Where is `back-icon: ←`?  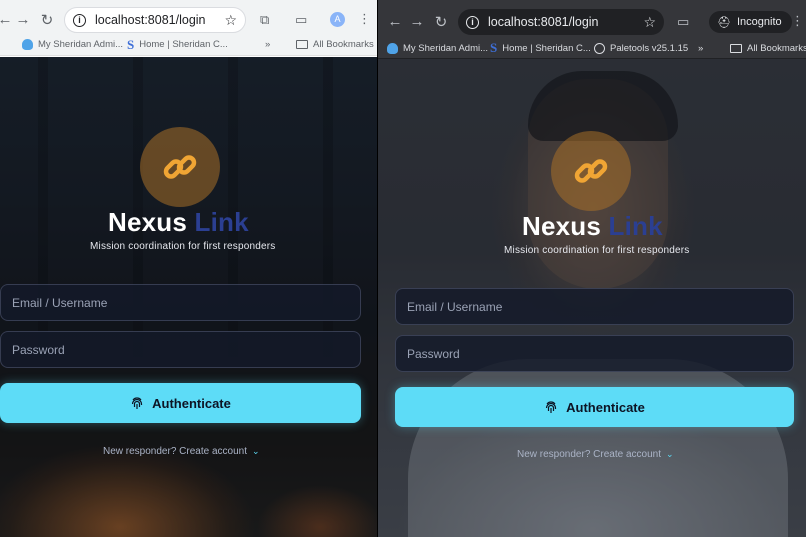 back-icon: ← is located at coordinates (395, 21).